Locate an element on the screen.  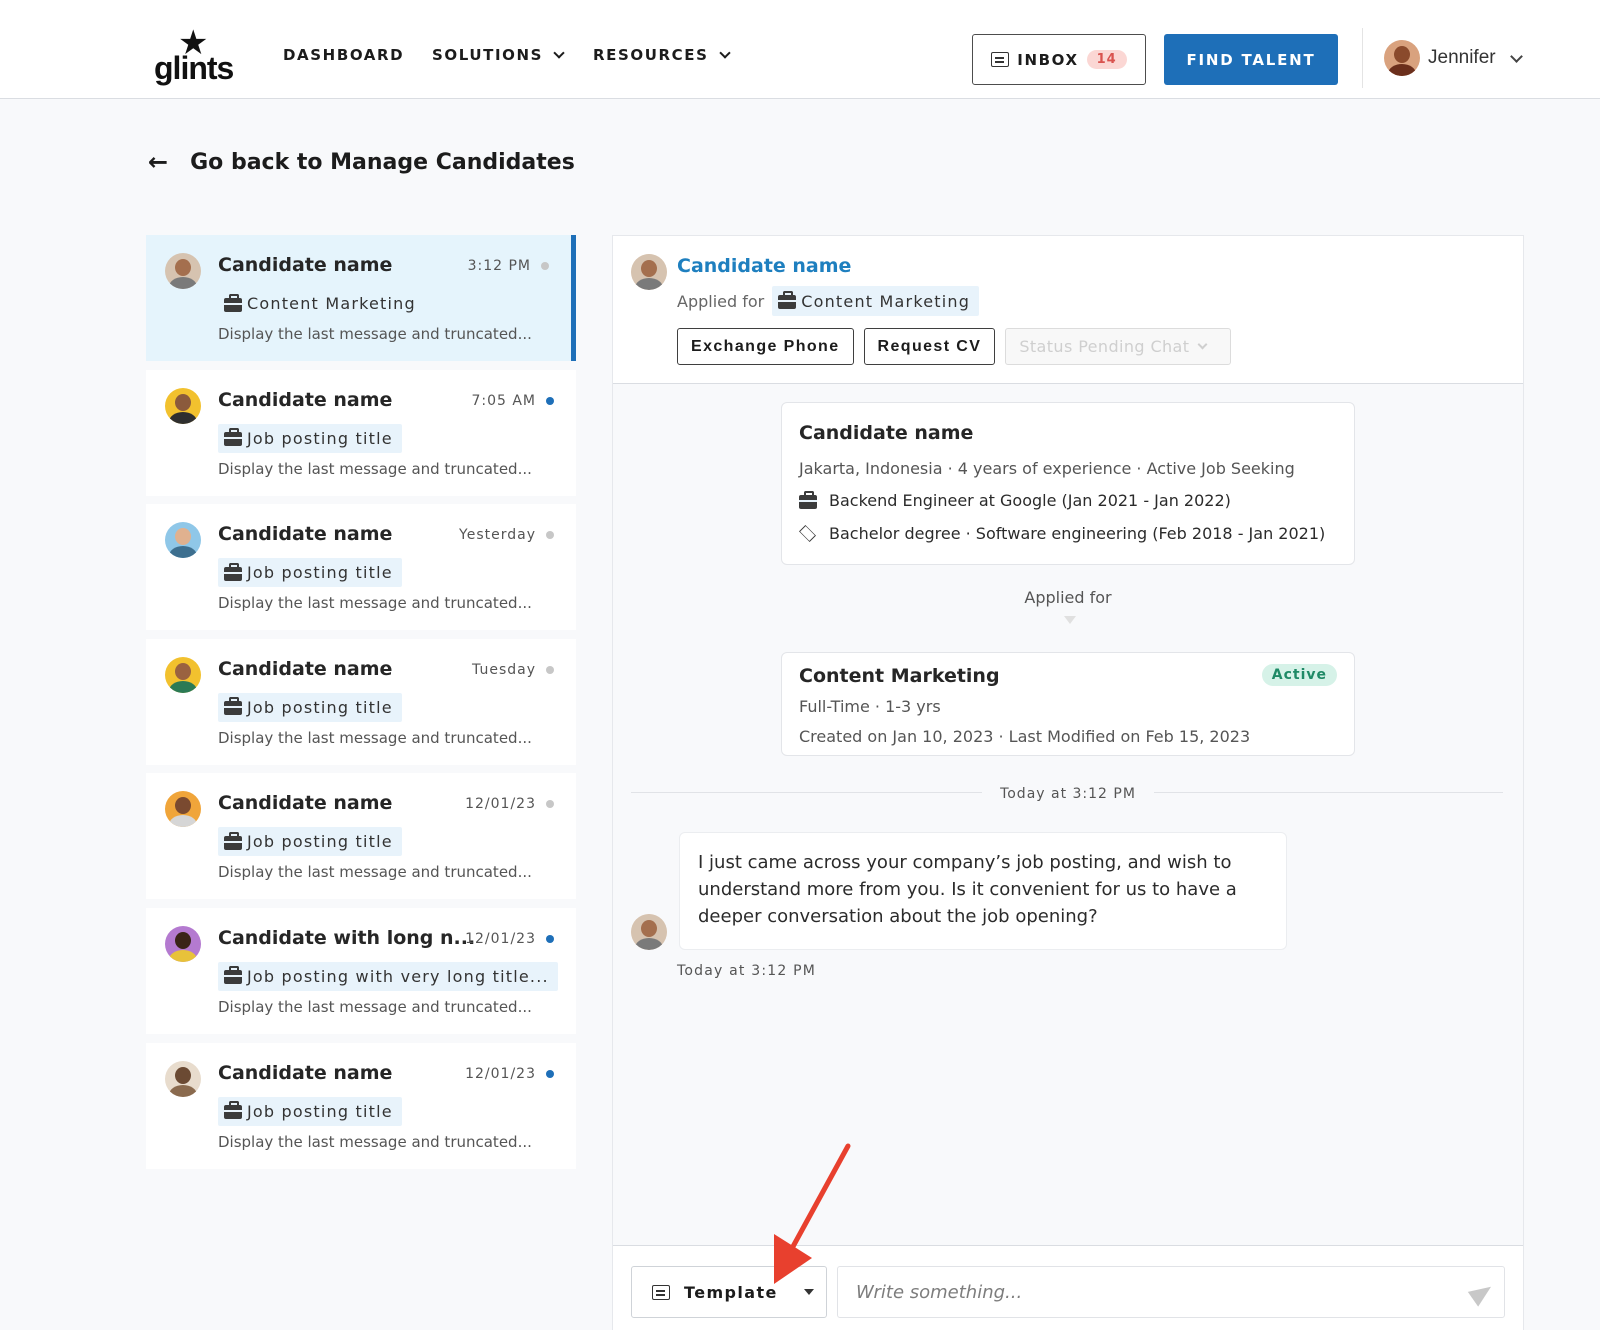
user-menu: Jennifer is located at coordinates (1453, 58).